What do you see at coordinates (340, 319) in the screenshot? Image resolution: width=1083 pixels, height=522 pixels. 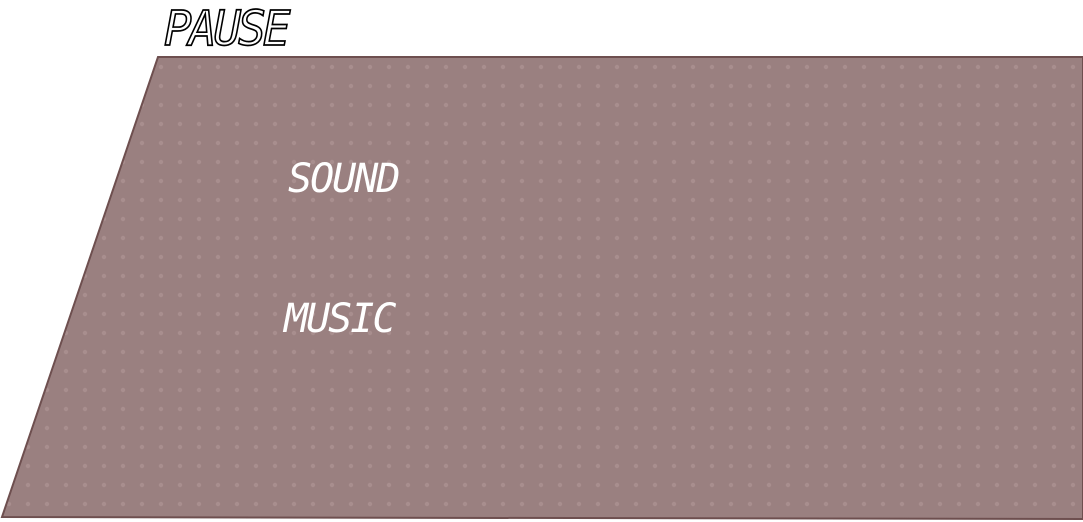 I see `music-option: MUSIC` at bounding box center [340, 319].